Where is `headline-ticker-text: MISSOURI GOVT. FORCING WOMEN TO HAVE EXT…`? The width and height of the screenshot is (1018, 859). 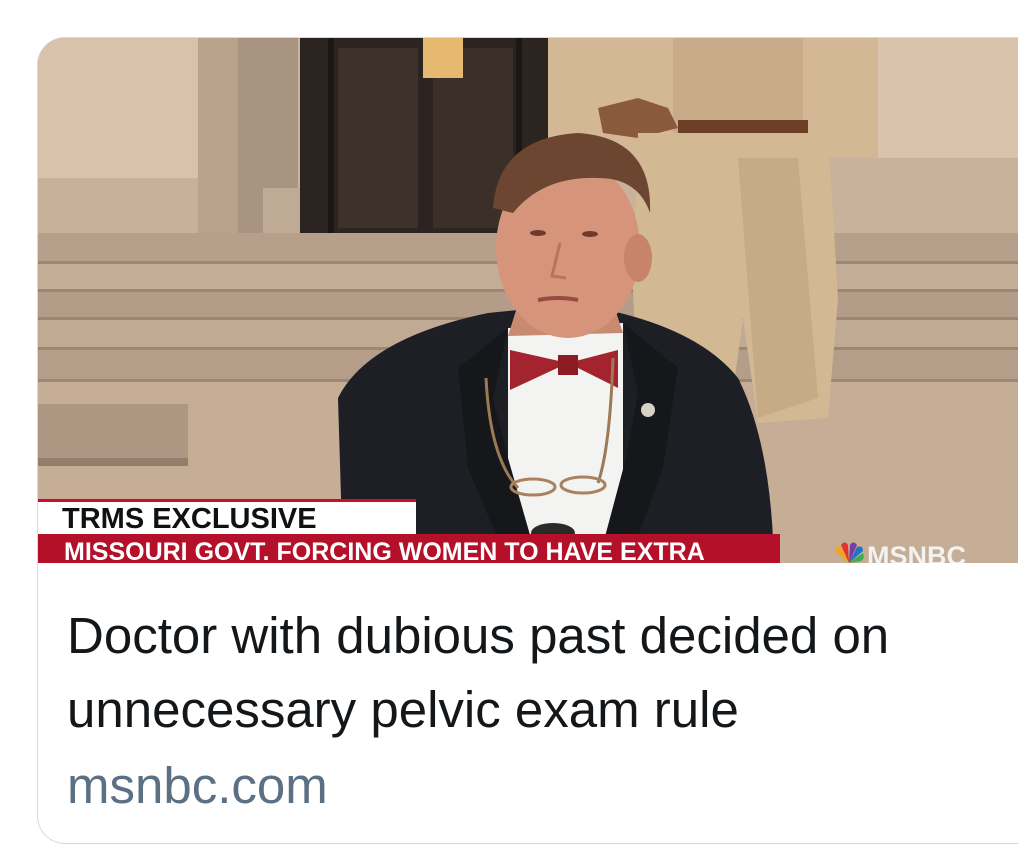
headline-ticker-text: MISSOURI GOVT. FORCING WOMEN TO HAVE EXT… is located at coordinates (384, 550).